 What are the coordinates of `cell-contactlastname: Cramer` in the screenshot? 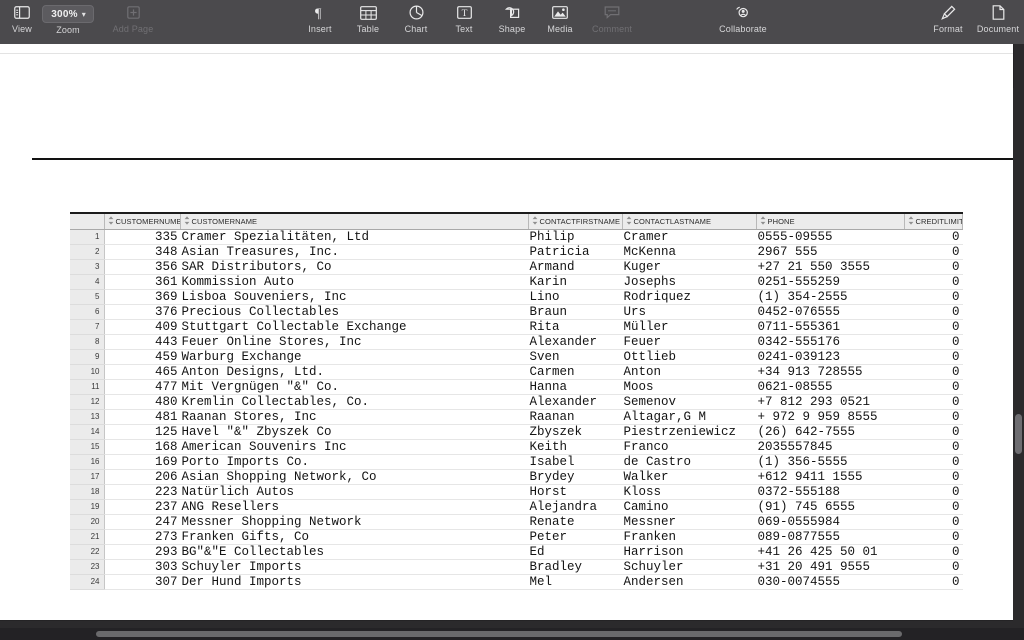 It's located at (689, 237).